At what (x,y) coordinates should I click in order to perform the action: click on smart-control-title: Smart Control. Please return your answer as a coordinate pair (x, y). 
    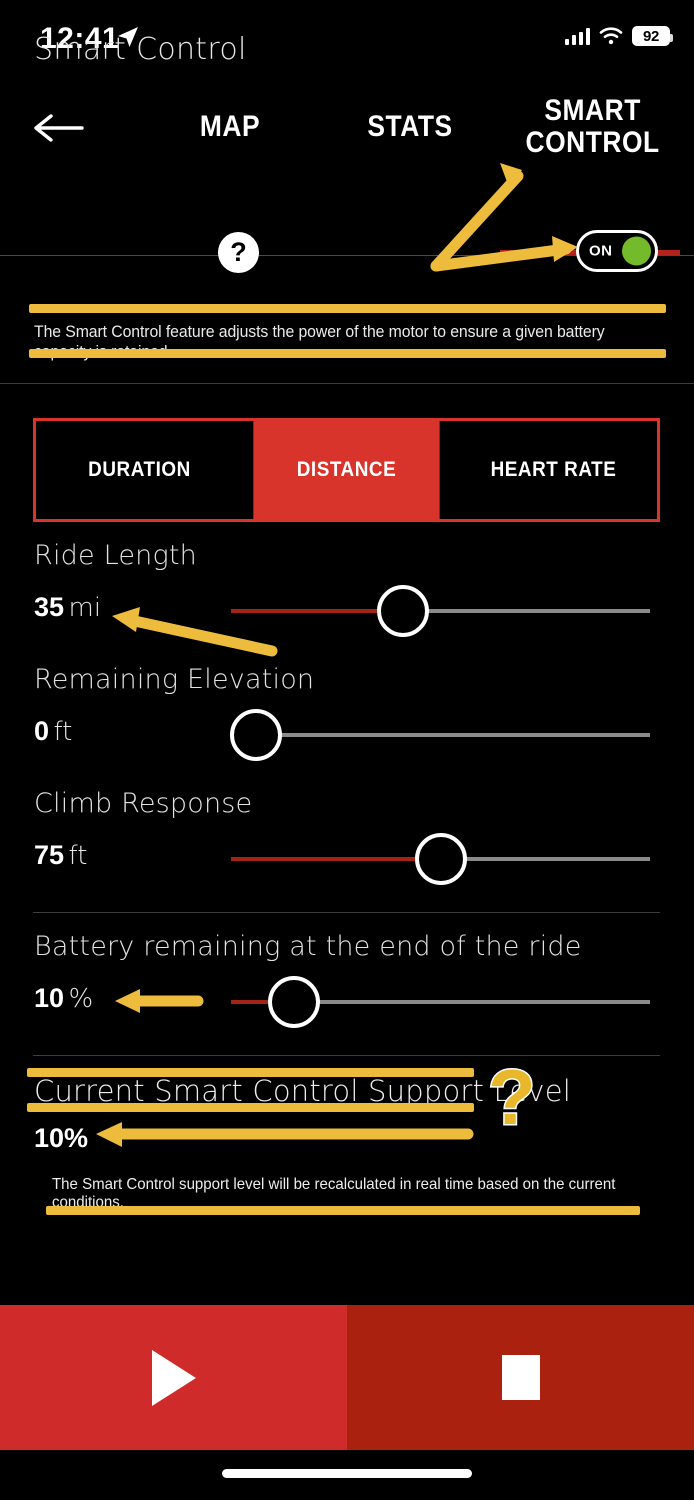
    Looking at the image, I should click on (140, 49).